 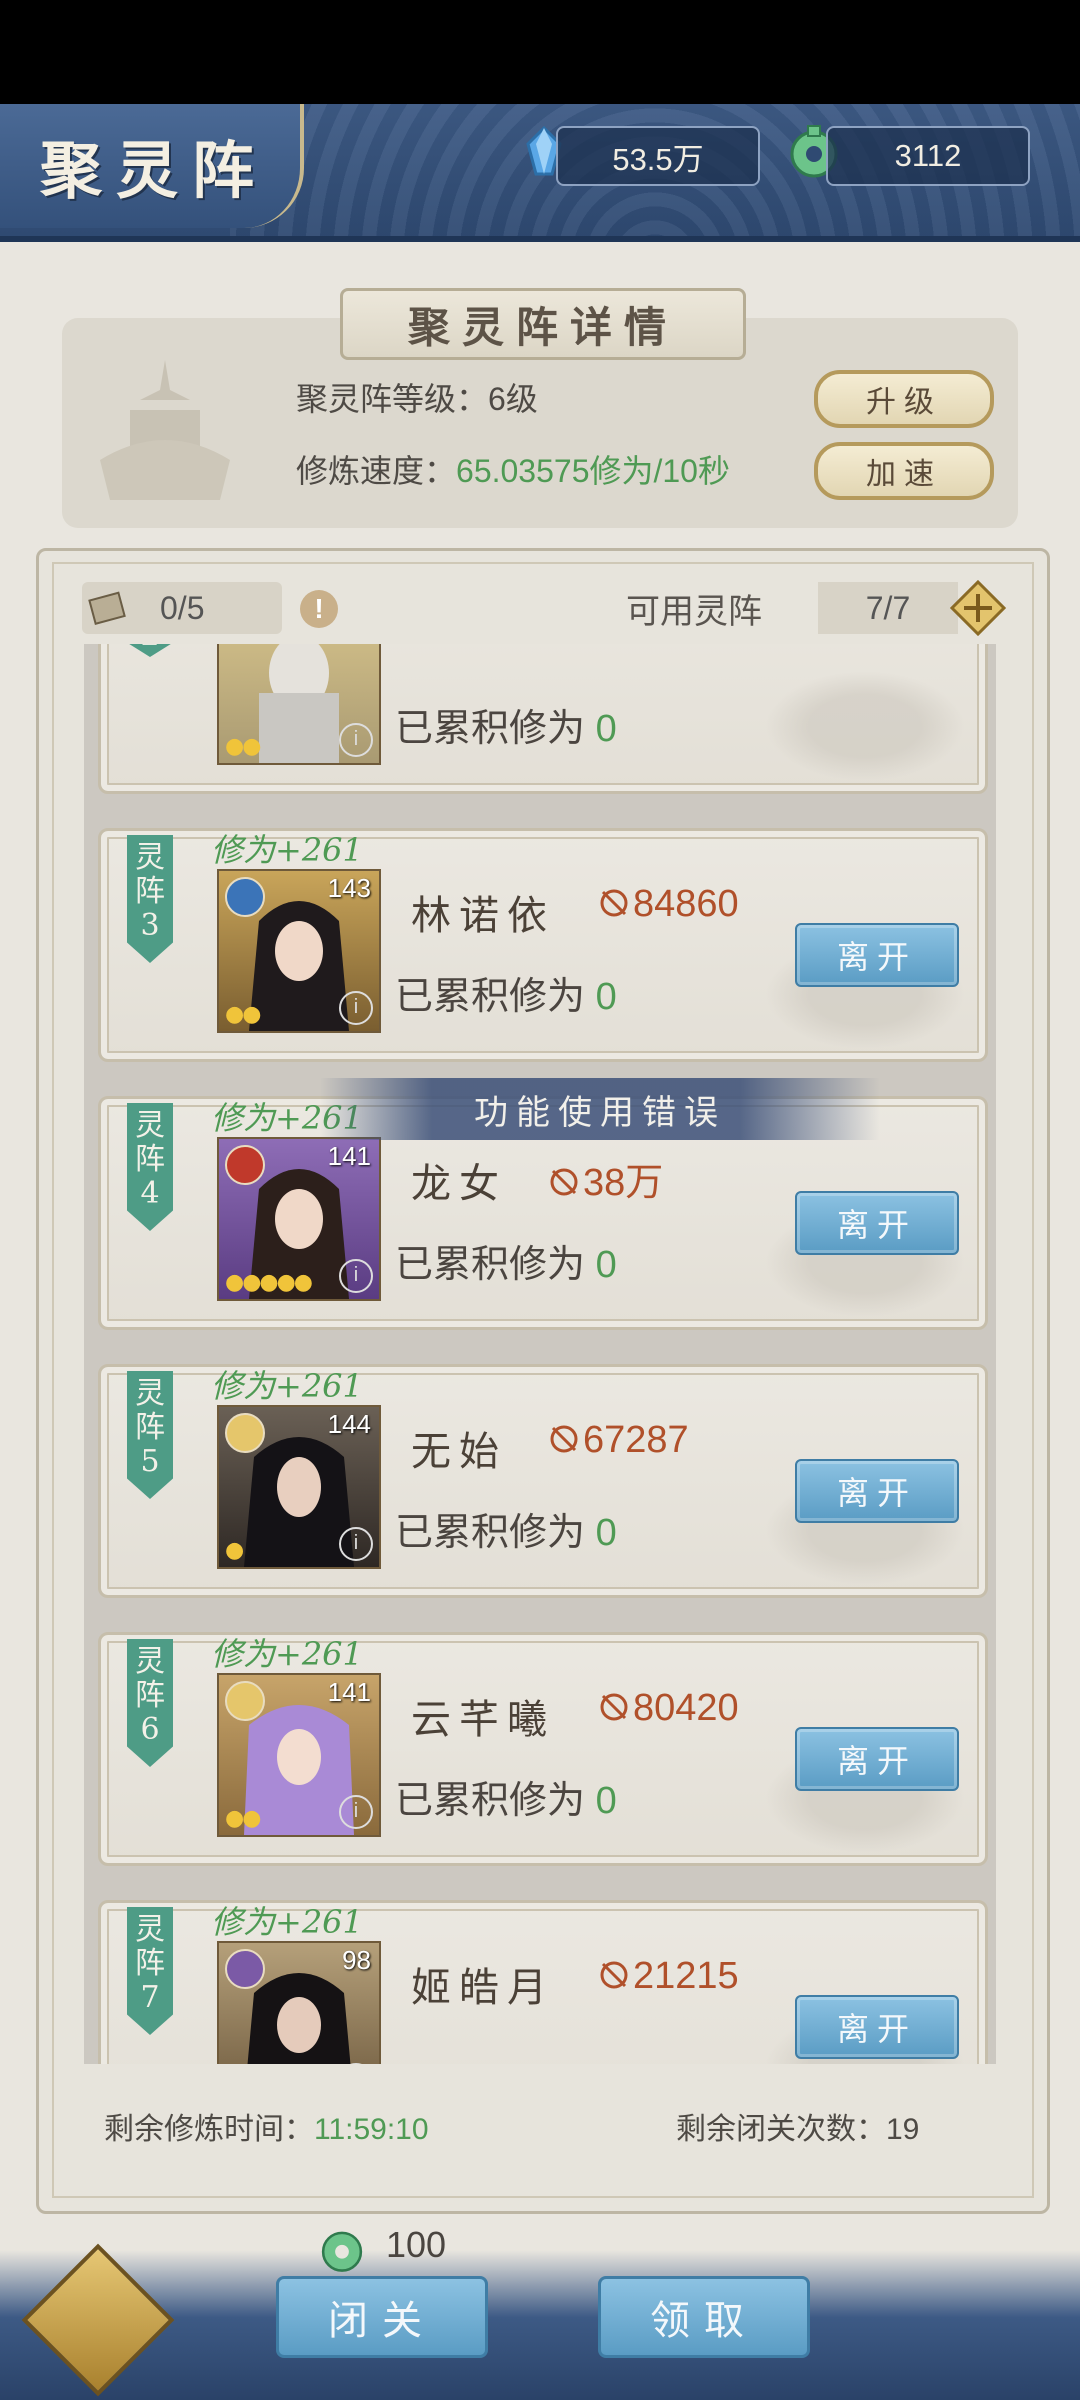 What do you see at coordinates (483, 916) in the screenshot?
I see `hero-name: 林诺依` at bounding box center [483, 916].